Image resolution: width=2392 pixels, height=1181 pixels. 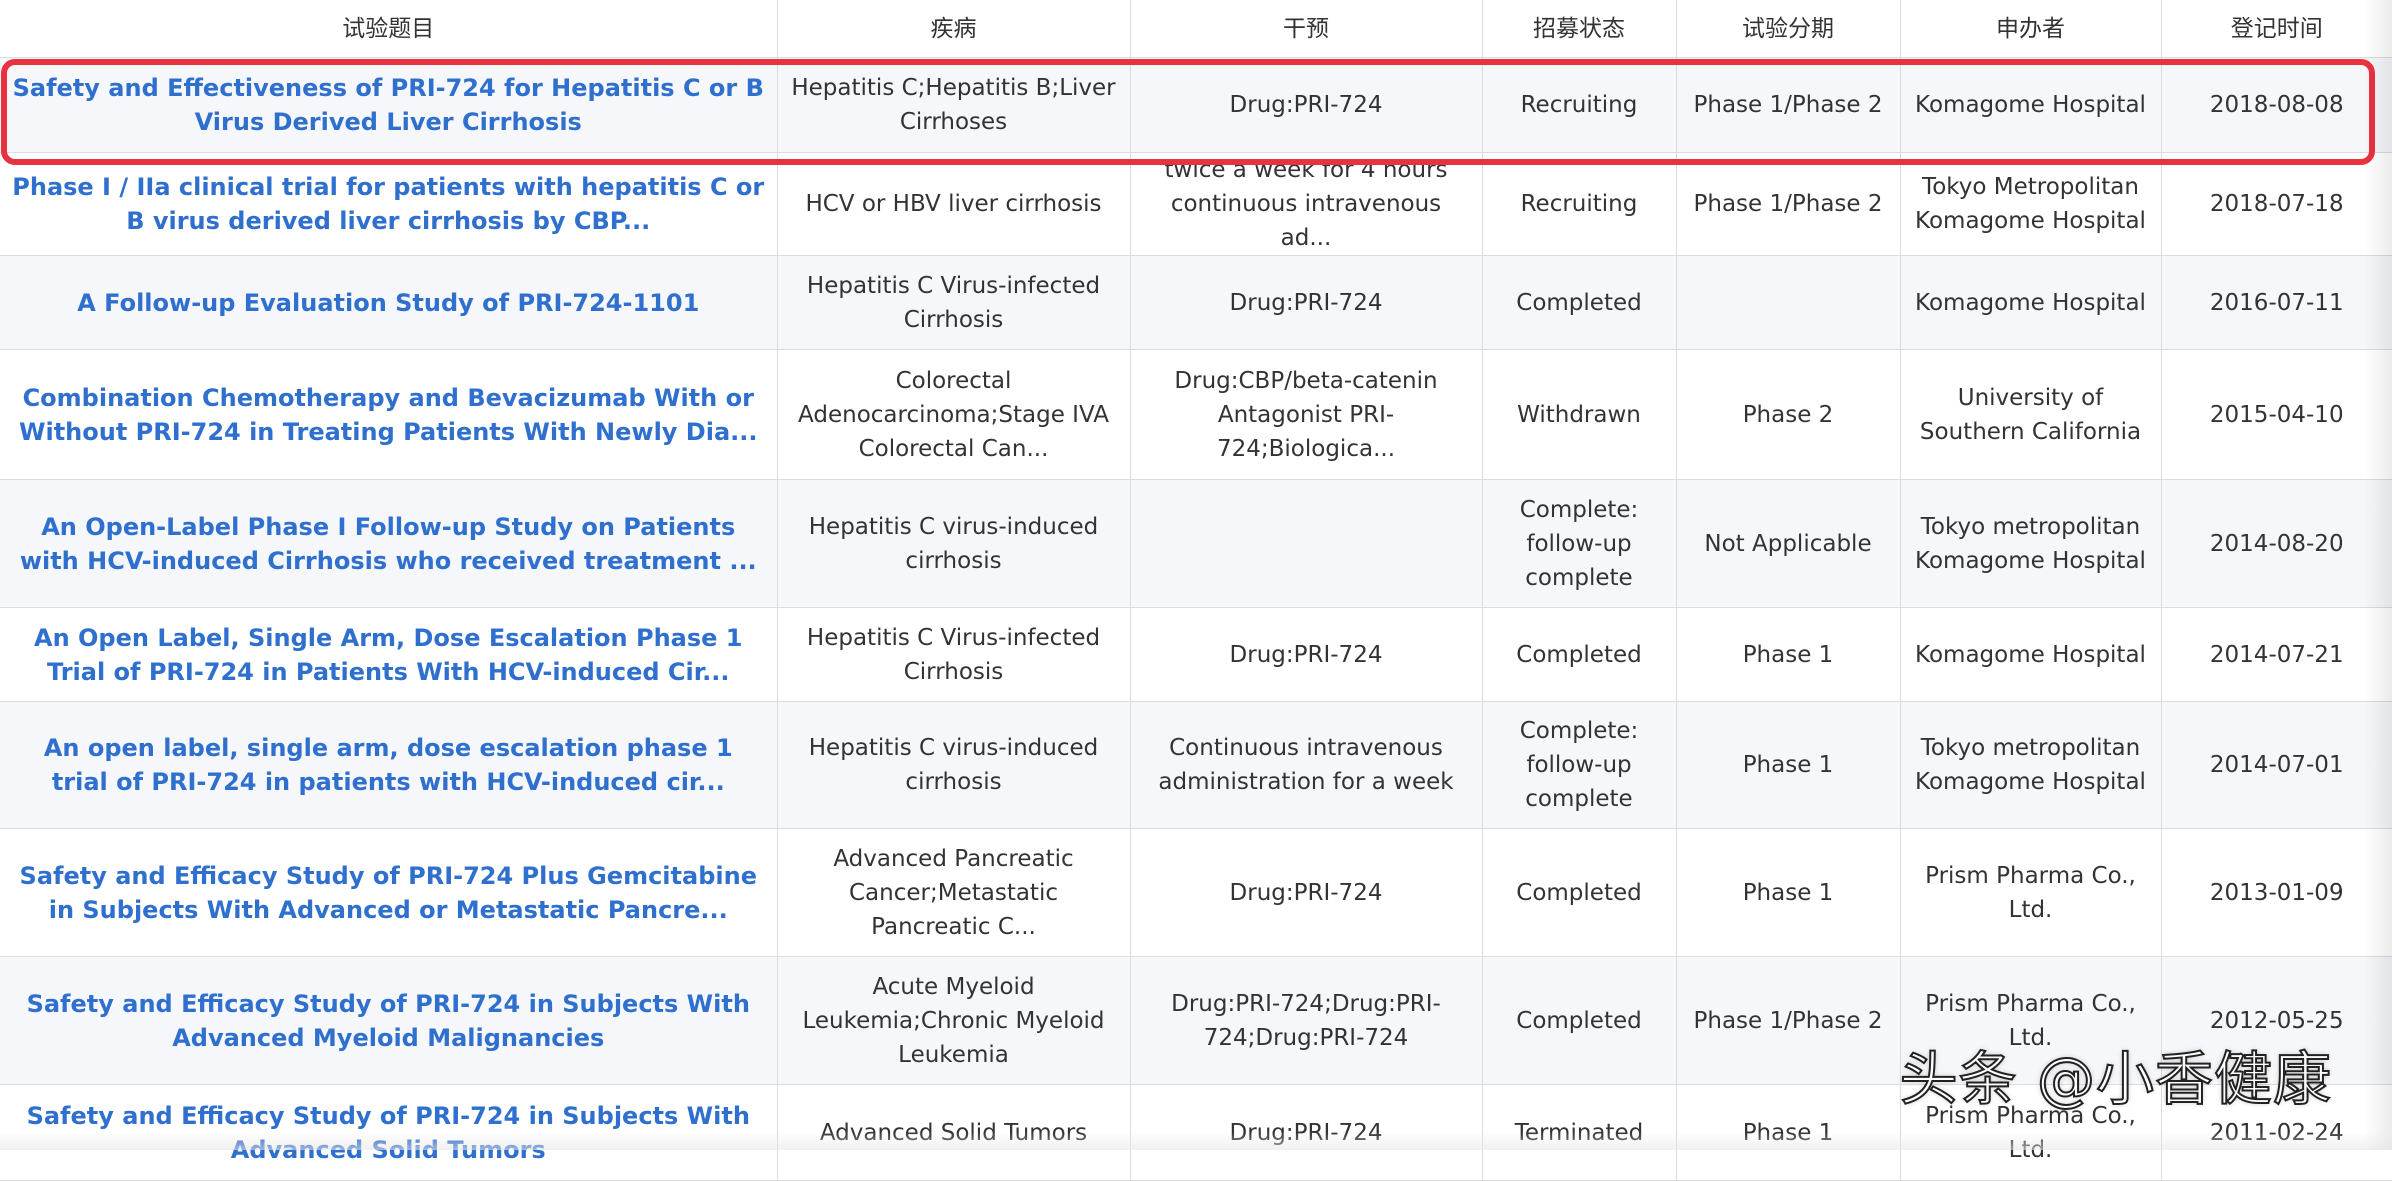 I want to click on date-cell: 2018-07-18, so click(x=2276, y=204).